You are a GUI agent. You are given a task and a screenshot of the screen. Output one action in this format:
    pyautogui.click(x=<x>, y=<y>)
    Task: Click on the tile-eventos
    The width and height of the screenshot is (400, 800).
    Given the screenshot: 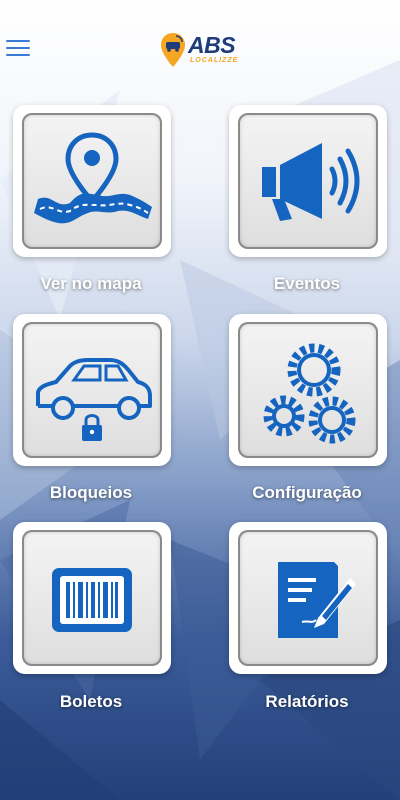 What is the action you would take?
    pyautogui.click(x=308, y=181)
    